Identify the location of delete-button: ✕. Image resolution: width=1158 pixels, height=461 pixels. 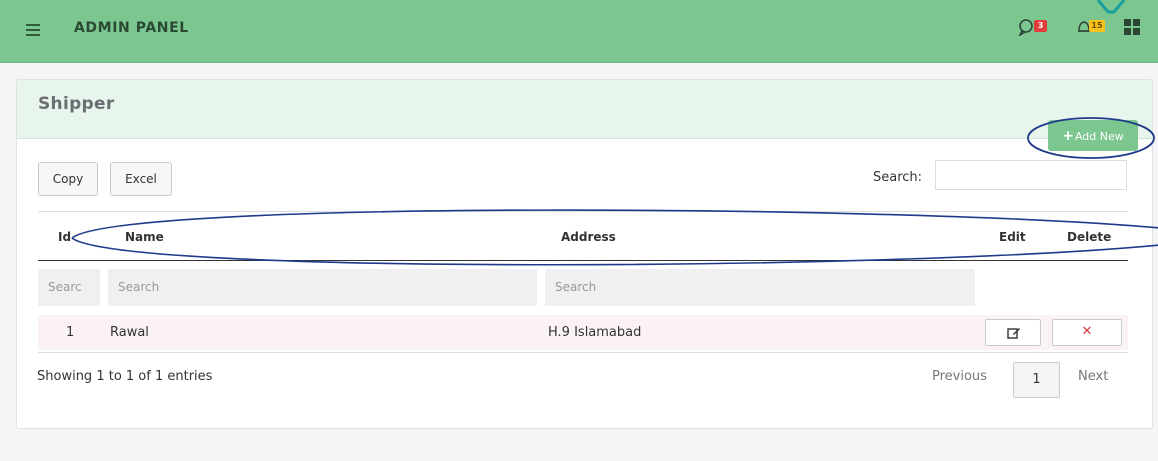
(1087, 332).